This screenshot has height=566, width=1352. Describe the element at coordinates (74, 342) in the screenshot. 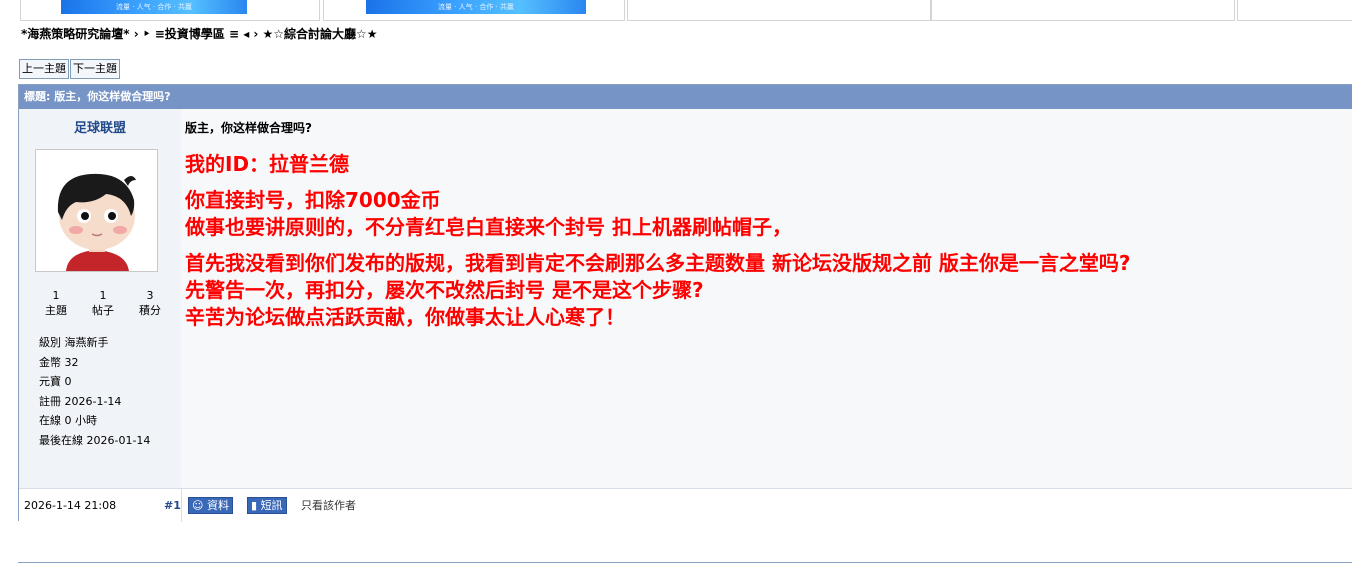

I see `author-level: 級別 海燕新手` at that location.